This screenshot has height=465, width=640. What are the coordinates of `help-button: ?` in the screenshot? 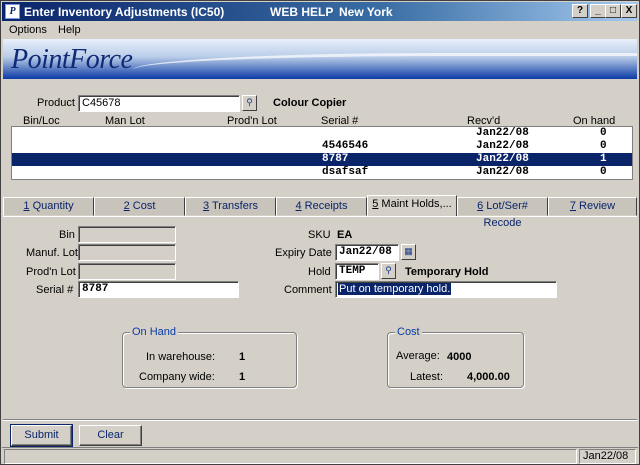 It's located at (580, 11).